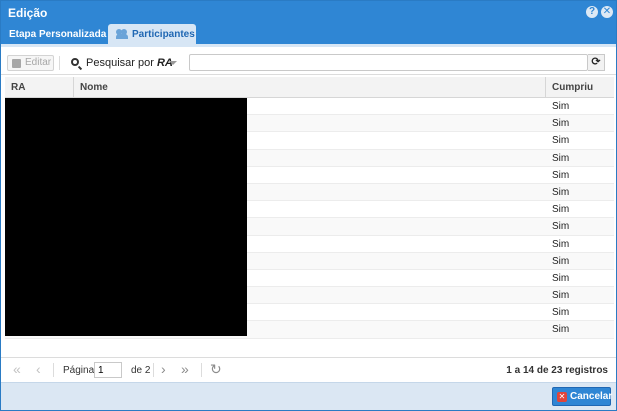 The height and width of the screenshot is (411, 617). I want to click on search-field-selector: Pesquisar por RA, so click(122, 63).